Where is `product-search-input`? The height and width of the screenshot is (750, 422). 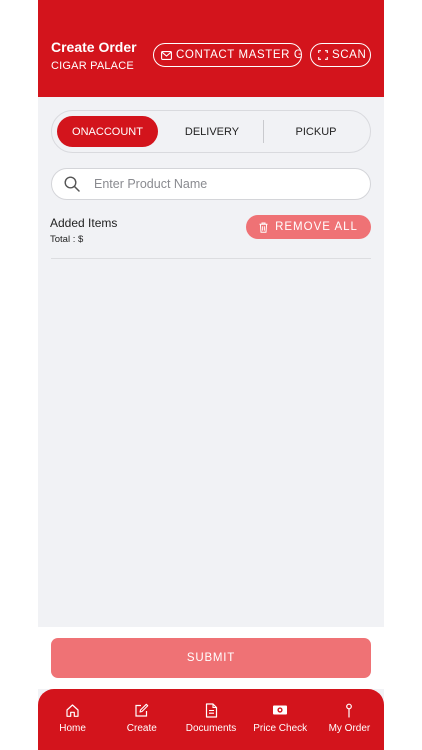
product-search-input is located at coordinates (219, 184).